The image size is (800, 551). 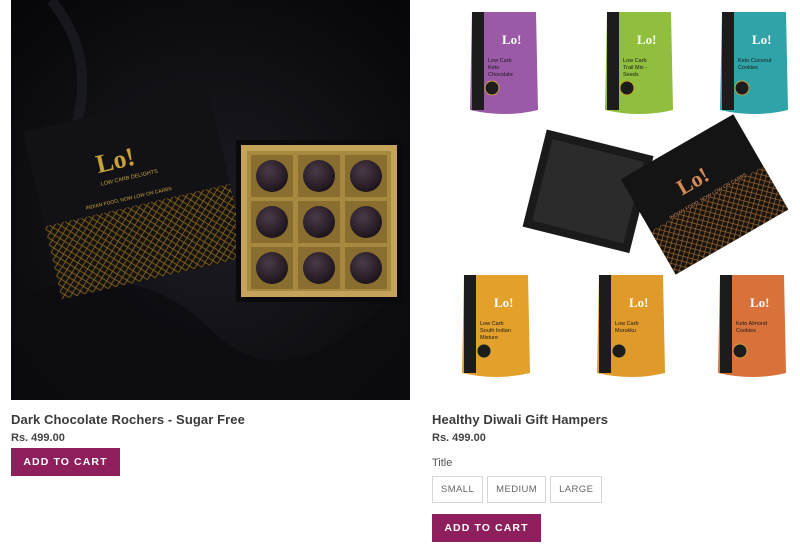 I want to click on pouch-6: Lo! Keto AlmondCookies, so click(x=752, y=326).